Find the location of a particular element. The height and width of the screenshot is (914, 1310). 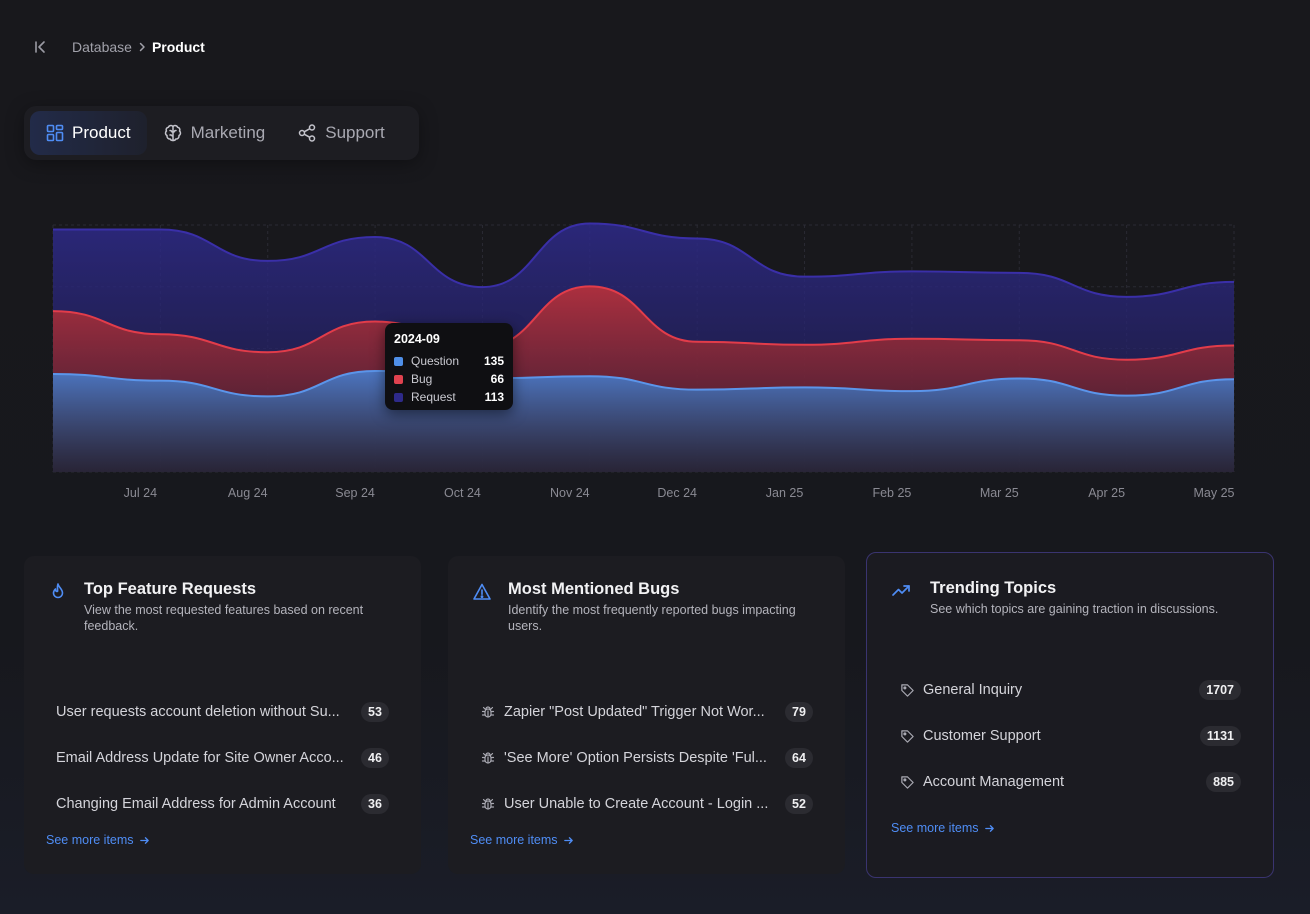

x-tick-label: Feb 25 is located at coordinates (891, 493).